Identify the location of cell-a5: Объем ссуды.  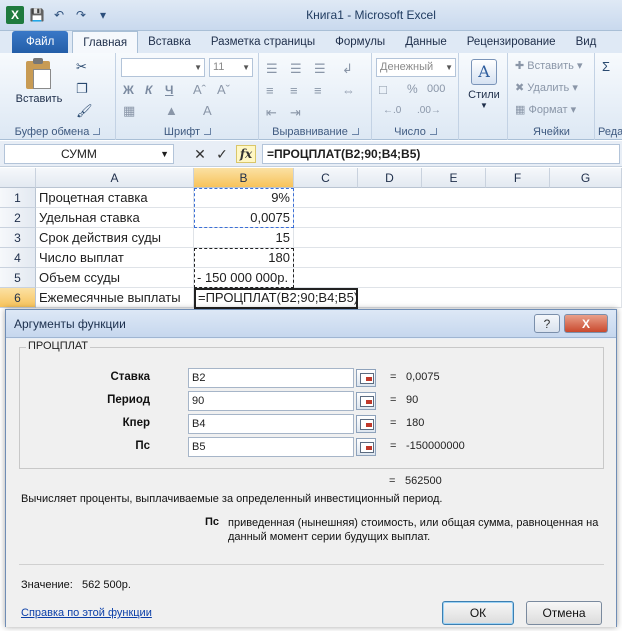
(115, 278).